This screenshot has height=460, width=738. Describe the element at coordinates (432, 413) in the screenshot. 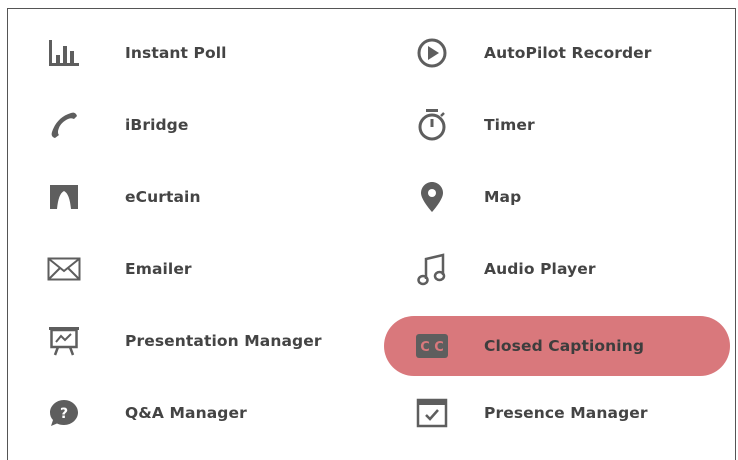

I see `calendar-check-icon` at that location.